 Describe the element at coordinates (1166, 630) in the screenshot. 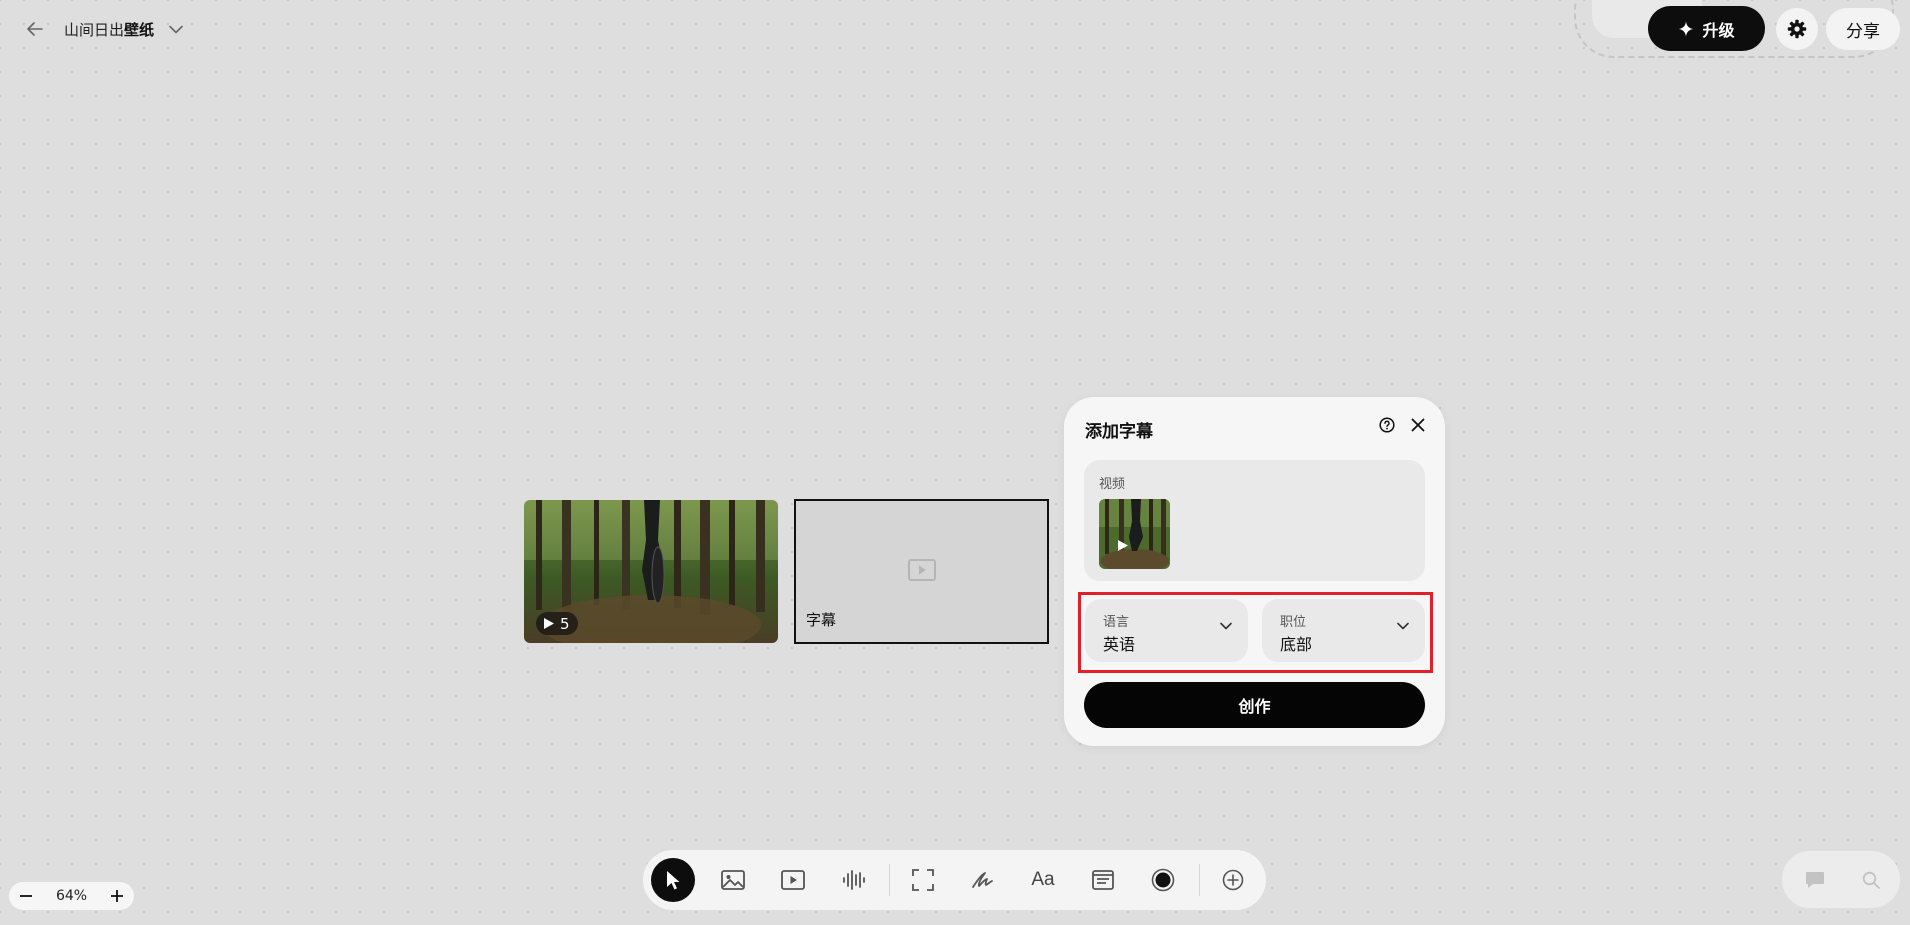

I see `language-select: 语言 英语` at that location.